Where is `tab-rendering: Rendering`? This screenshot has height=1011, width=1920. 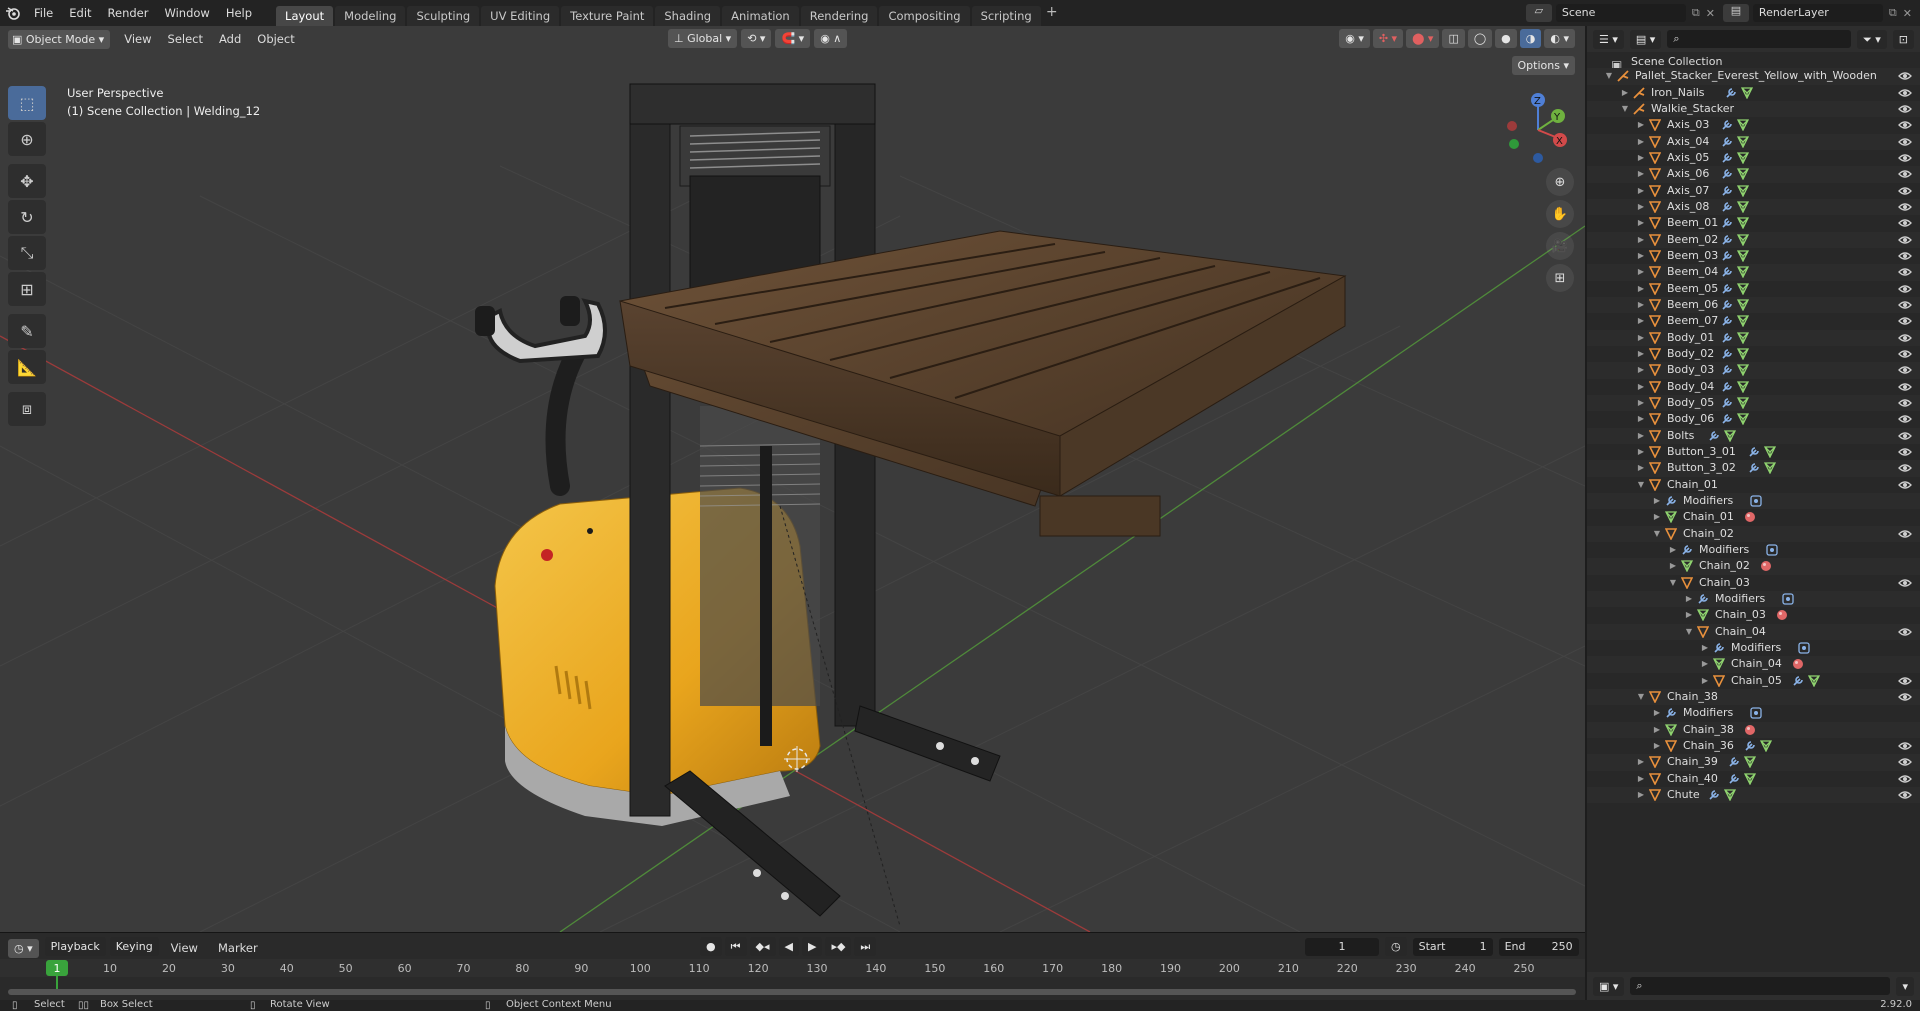 tab-rendering: Rendering is located at coordinates (839, 16).